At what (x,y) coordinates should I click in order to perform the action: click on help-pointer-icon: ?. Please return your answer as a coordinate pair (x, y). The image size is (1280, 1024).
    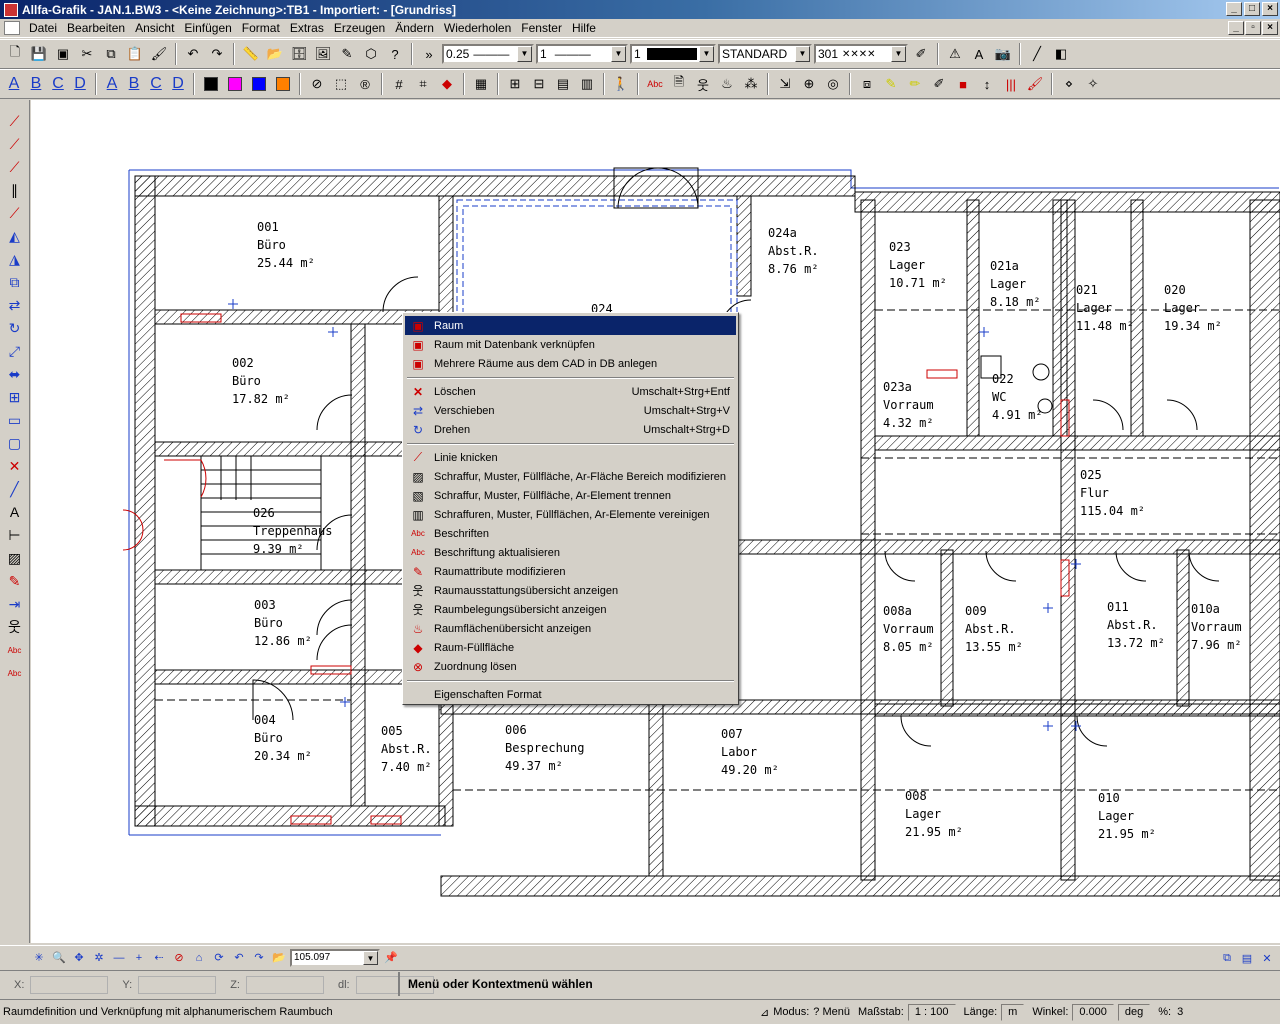
    Looking at the image, I should click on (395, 54).